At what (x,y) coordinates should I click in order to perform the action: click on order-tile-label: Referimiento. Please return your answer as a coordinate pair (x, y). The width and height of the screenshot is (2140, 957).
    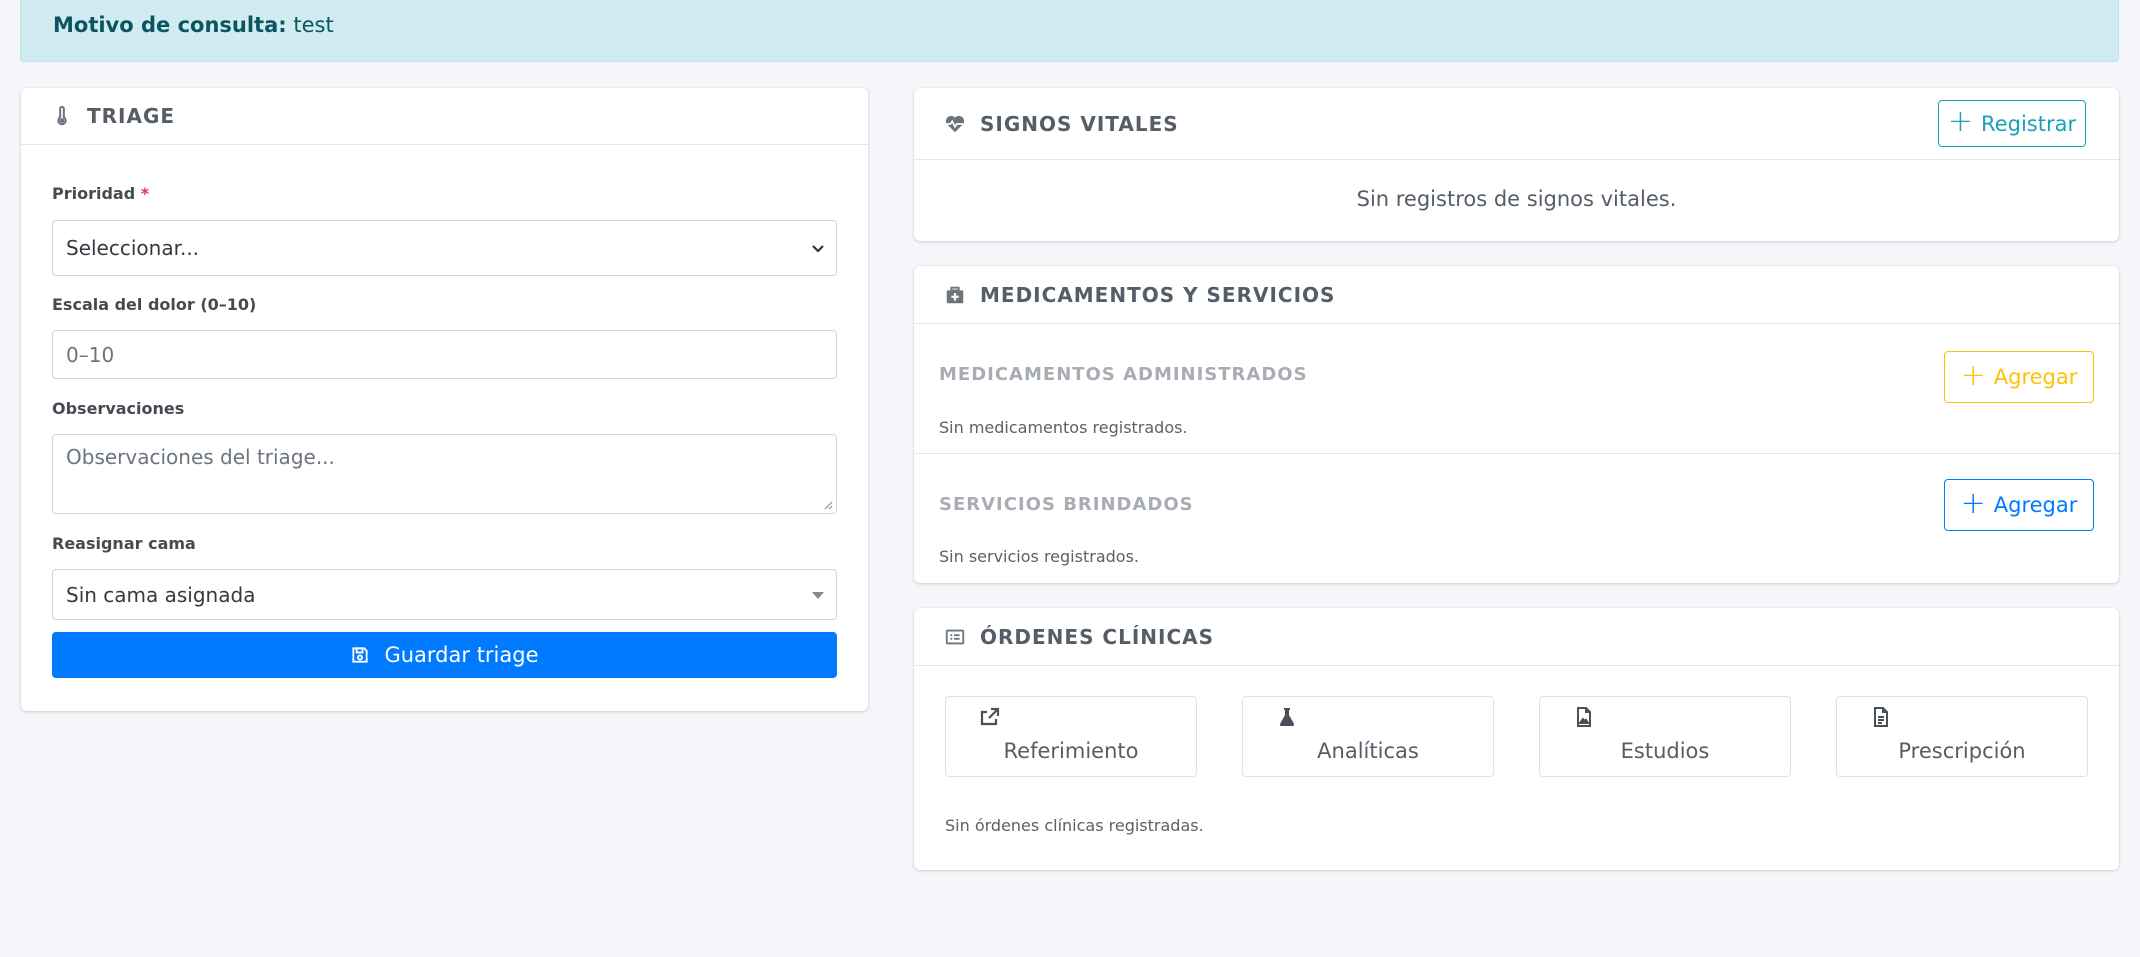
    Looking at the image, I should click on (1071, 751).